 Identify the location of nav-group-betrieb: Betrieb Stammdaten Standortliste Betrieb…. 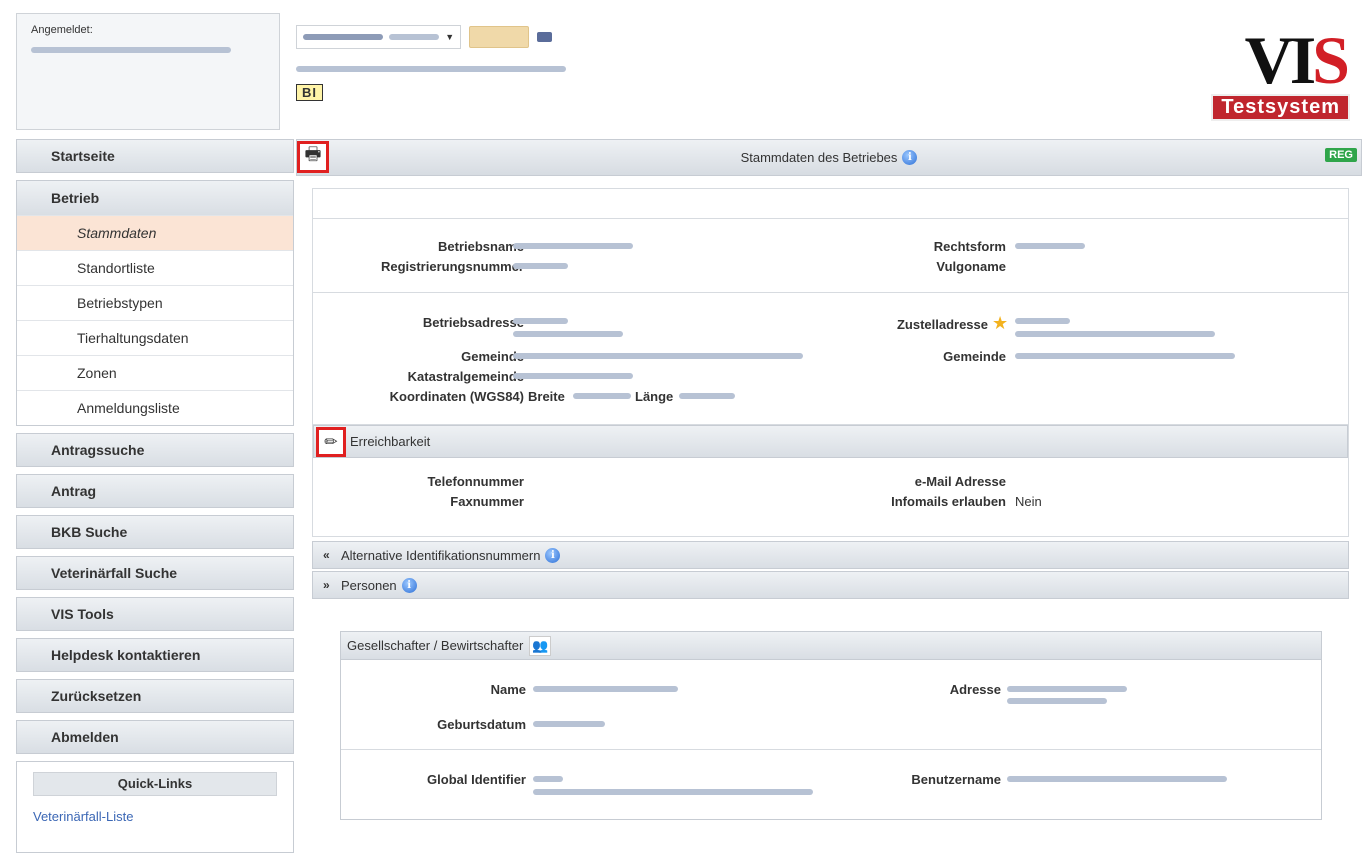
(155, 303).